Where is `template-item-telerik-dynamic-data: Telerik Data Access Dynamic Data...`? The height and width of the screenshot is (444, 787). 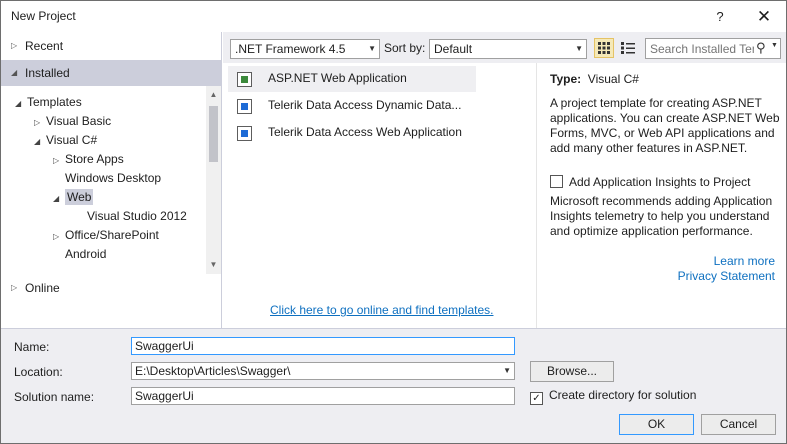 template-item-telerik-dynamic-data: Telerik Data Access Dynamic Data... is located at coordinates (352, 106).